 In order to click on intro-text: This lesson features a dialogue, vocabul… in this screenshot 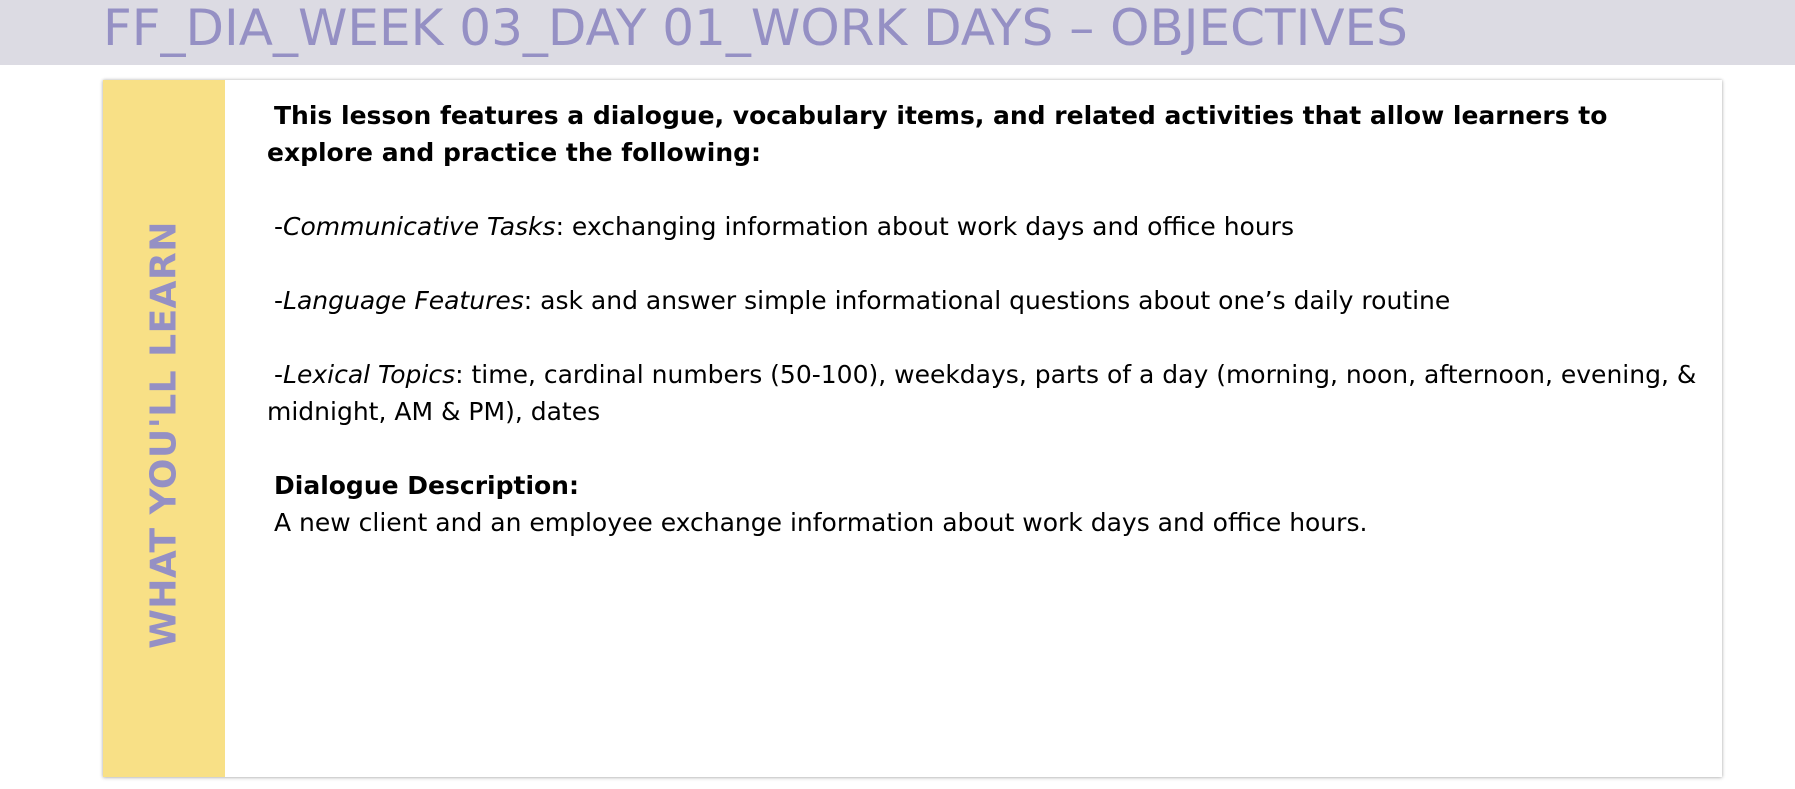, I will do `click(937, 134)`.